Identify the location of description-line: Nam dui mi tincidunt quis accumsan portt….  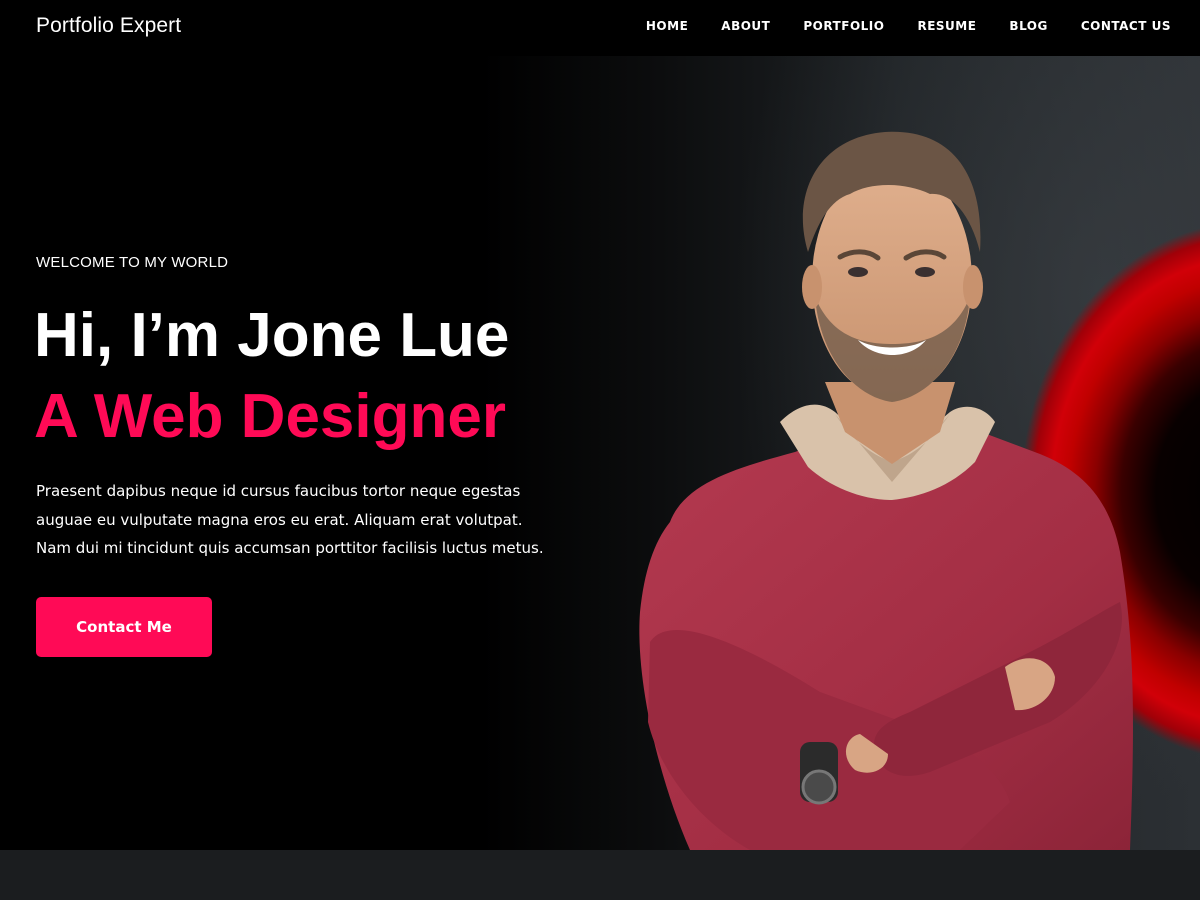
(290, 548).